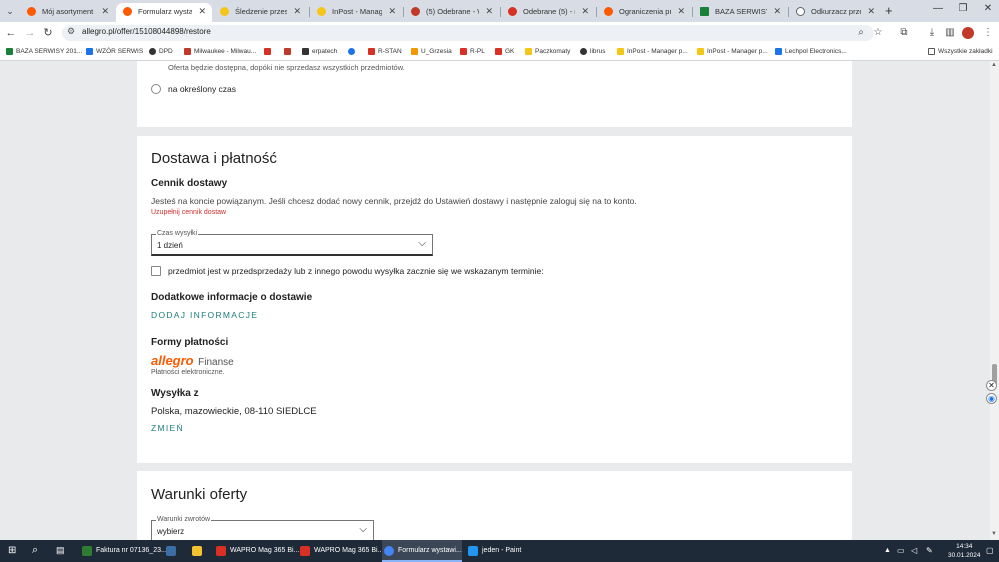 This screenshot has height=562, width=999. I want to click on tab-gmail: Odebrane (5) - reakt ✕, so click(548, 12).